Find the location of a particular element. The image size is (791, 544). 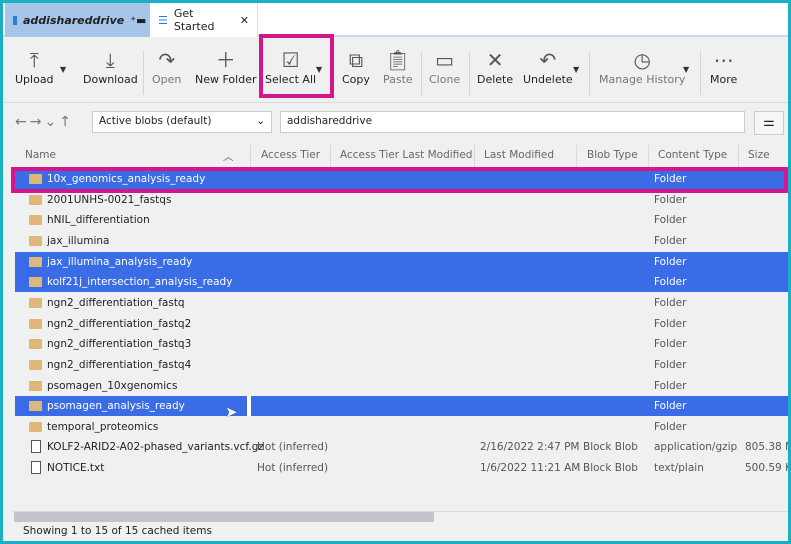

cell-name: psomagen_analysis_ready is located at coordinates (116, 406).